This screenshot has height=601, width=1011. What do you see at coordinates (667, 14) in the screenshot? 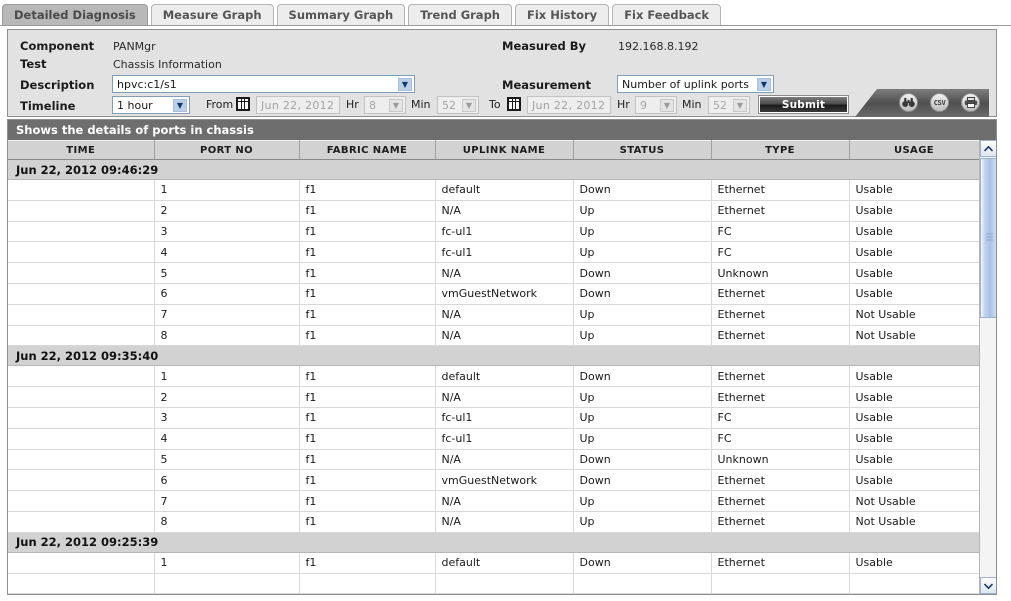
I see `tab-fix-feedback: Fix Feedback` at bounding box center [667, 14].